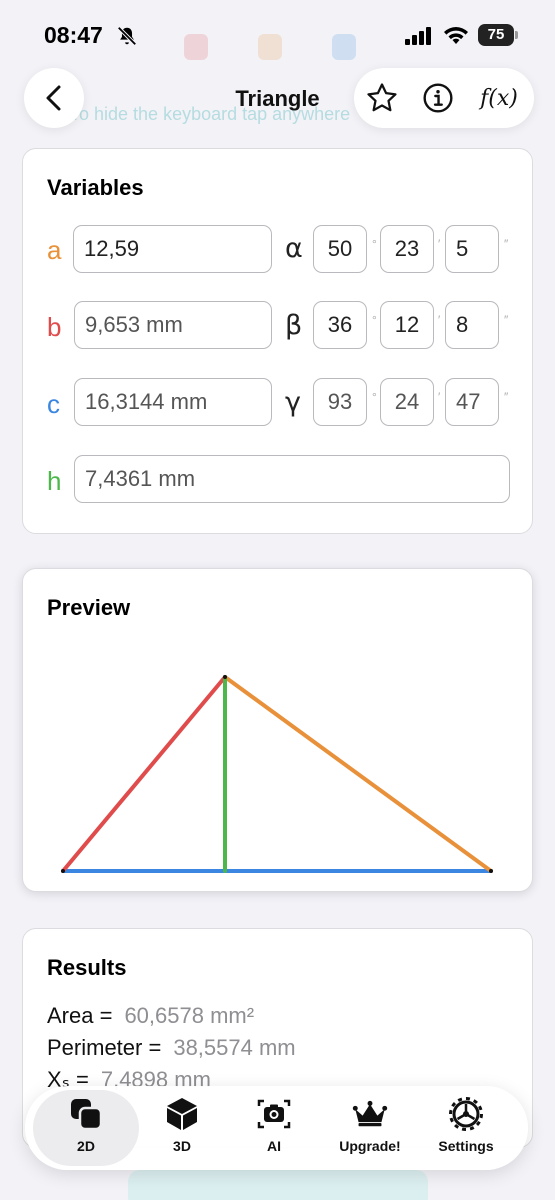  Describe the element at coordinates (506, 320) in the screenshot. I see `beta-second-mark: ″` at that location.